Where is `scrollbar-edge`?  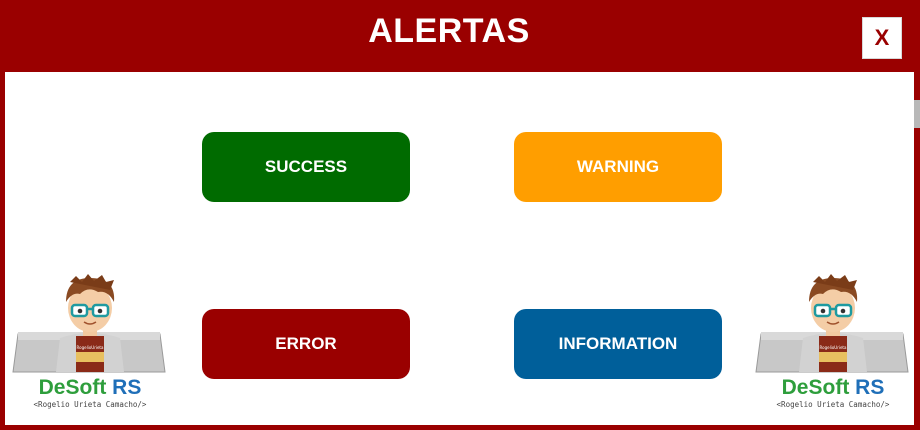 scrollbar-edge is located at coordinates (917, 114).